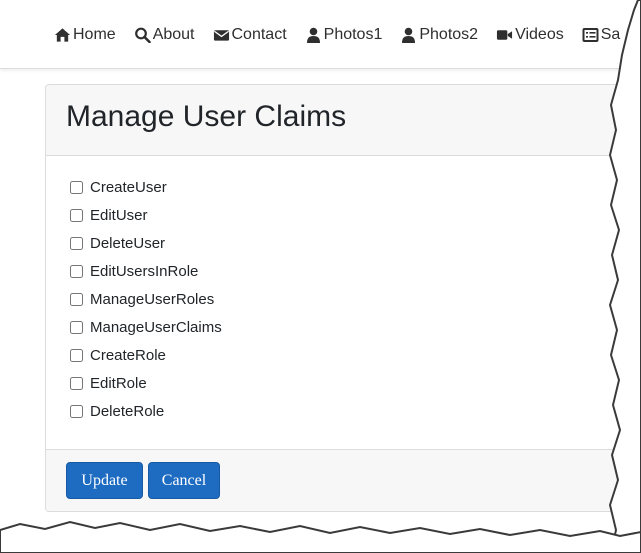  I want to click on claim-label: ManageUserClaims, so click(156, 327).